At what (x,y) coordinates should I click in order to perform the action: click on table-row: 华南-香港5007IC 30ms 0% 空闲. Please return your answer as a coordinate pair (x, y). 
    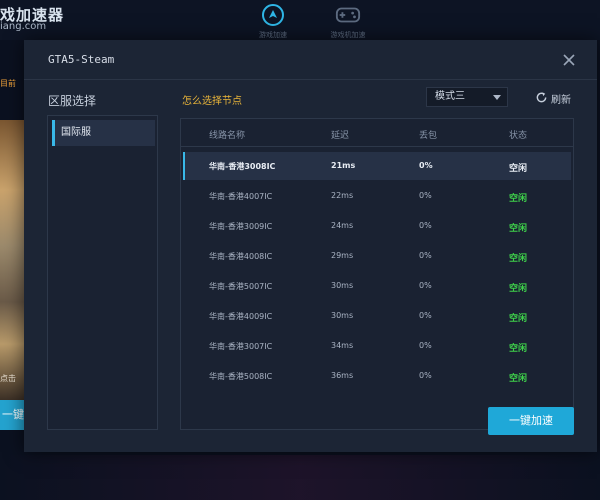
    Looking at the image, I should click on (377, 286).